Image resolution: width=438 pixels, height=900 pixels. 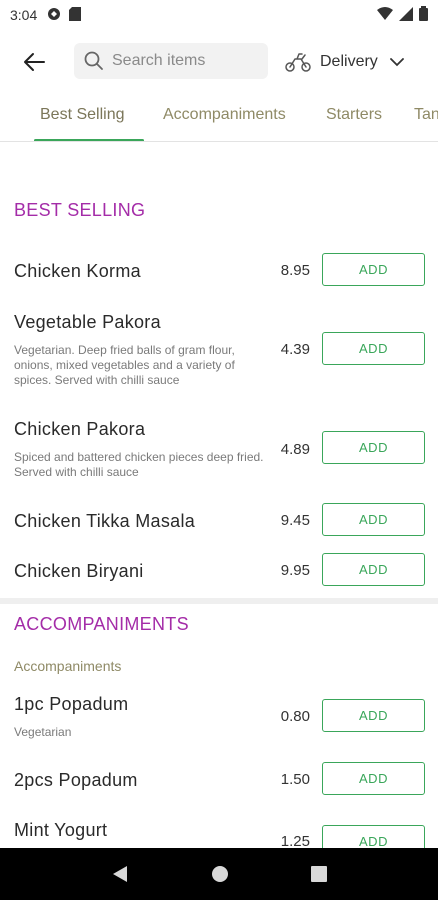 What do you see at coordinates (87, 322) in the screenshot?
I see `item-name: Vegetable Pakora` at bounding box center [87, 322].